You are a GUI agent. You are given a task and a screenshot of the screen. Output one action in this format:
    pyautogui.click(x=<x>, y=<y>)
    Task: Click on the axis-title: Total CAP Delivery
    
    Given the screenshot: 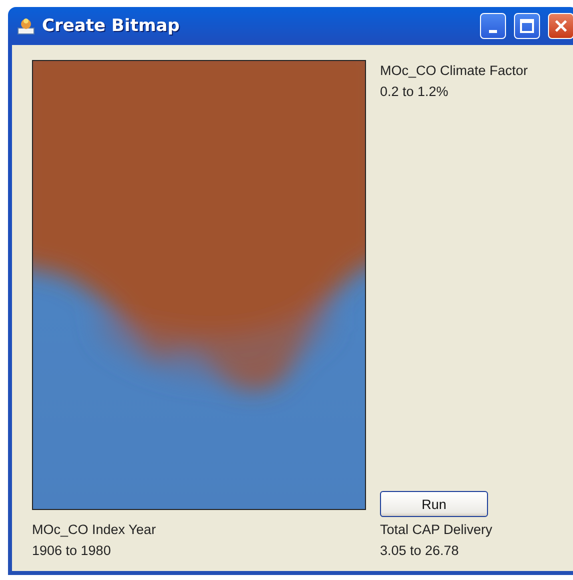 What is the action you would take?
    pyautogui.click(x=437, y=530)
    